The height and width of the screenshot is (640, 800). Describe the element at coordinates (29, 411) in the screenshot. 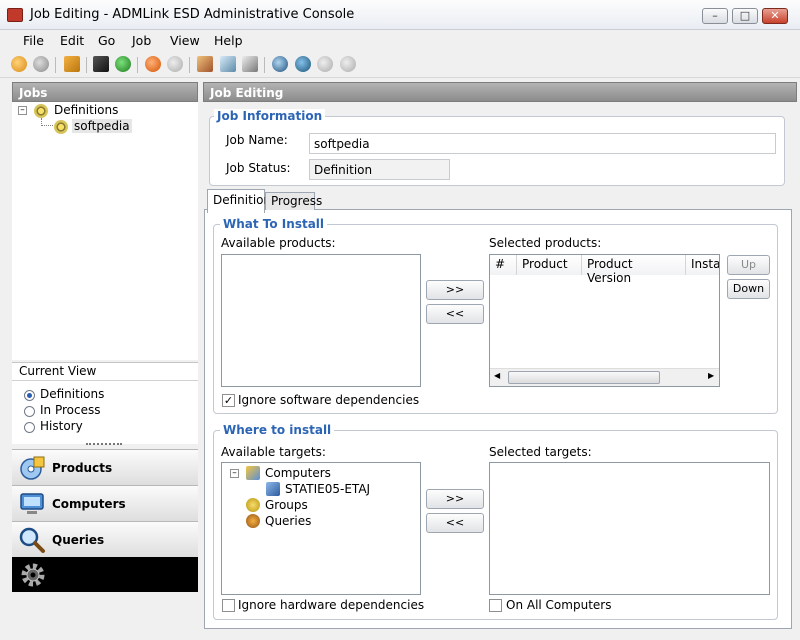

I see `radio-in-process` at that location.